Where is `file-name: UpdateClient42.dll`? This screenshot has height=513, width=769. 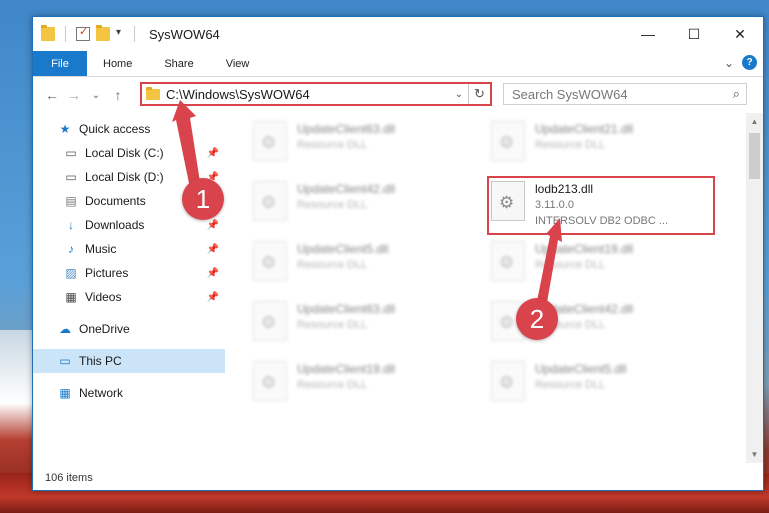
file-name: UpdateClient42.dll is located at coordinates (346, 189).